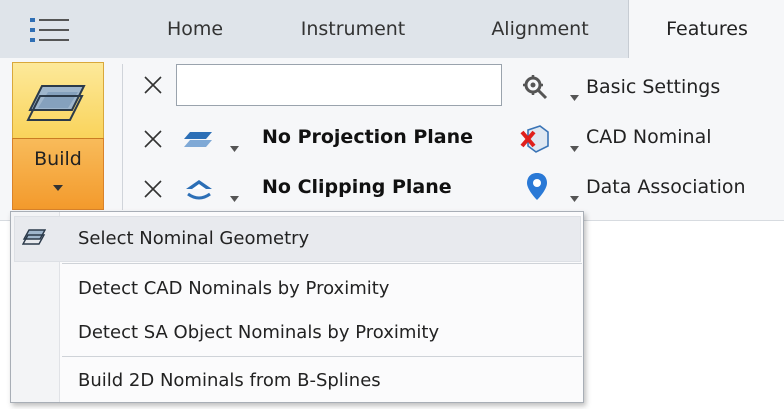 This screenshot has width=784, height=409. I want to click on projection-plane-label: No Projection Plane, so click(367, 137).